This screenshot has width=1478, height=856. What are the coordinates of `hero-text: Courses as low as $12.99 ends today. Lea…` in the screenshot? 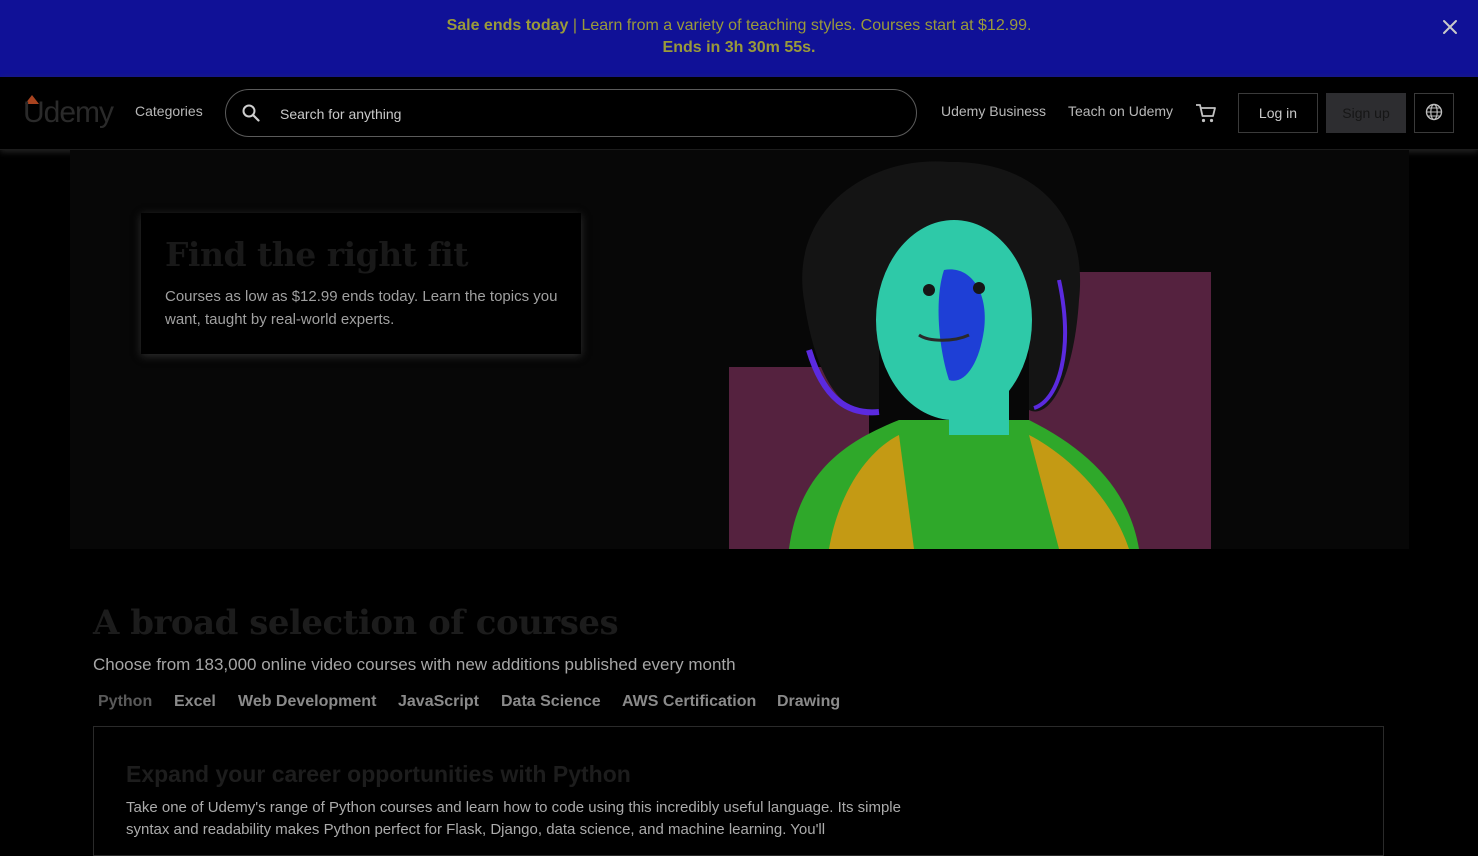 It's located at (361, 308).